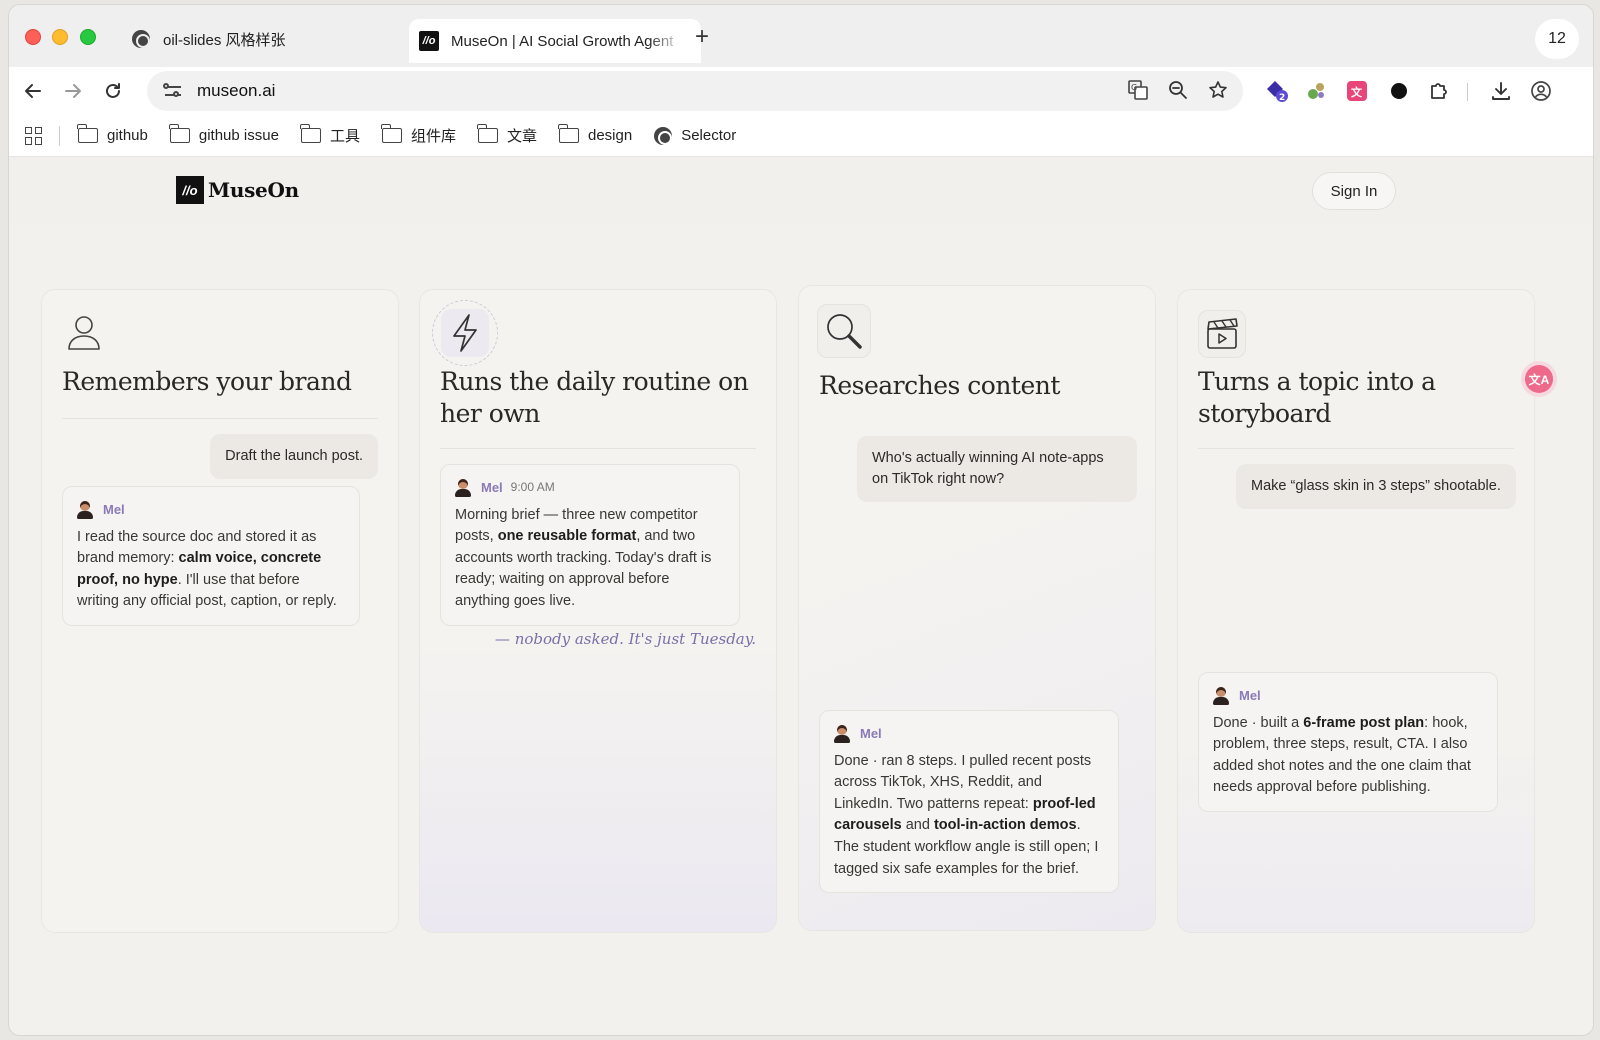 The height and width of the screenshot is (1040, 1600). Describe the element at coordinates (429, 41) in the screenshot. I see `museon-favicon-icon: //o` at that location.